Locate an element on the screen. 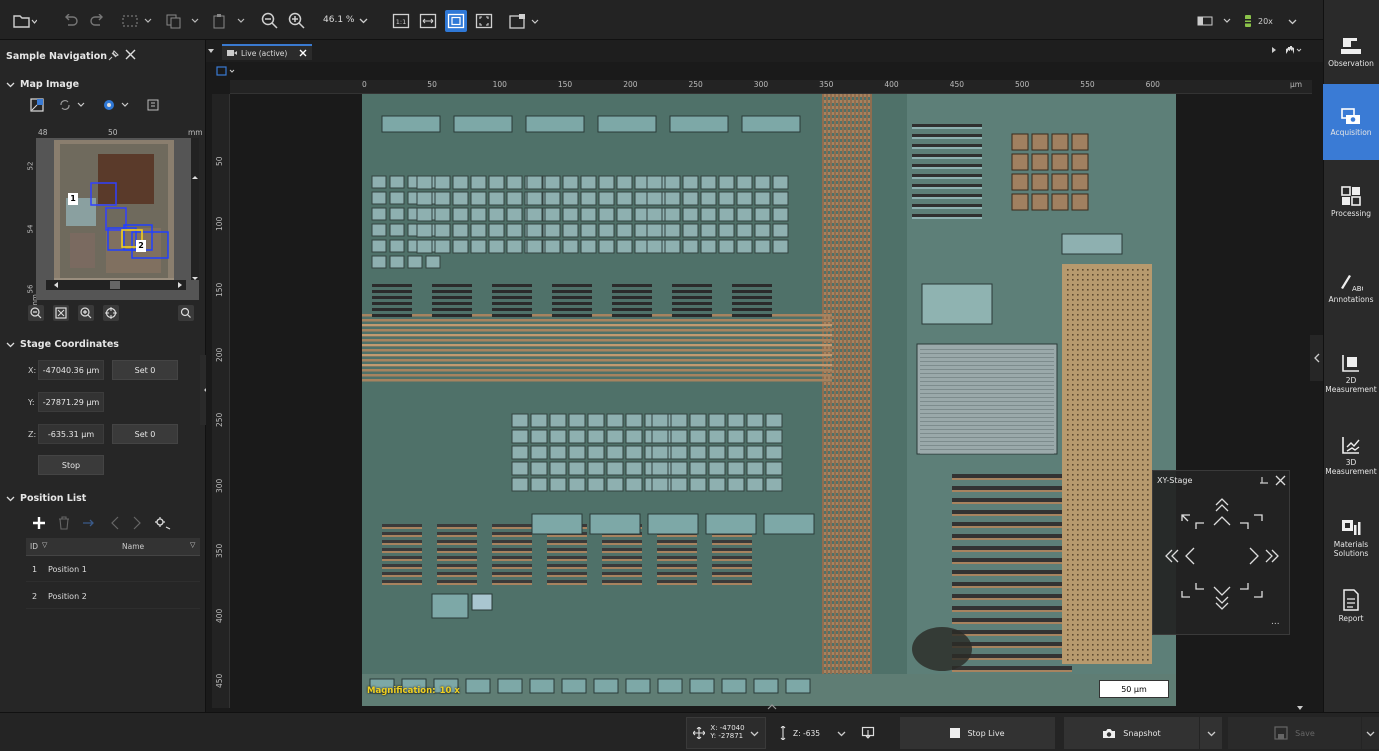 This screenshot has width=1379, height=751. layout-dropdown is located at coordinates (525, 21).